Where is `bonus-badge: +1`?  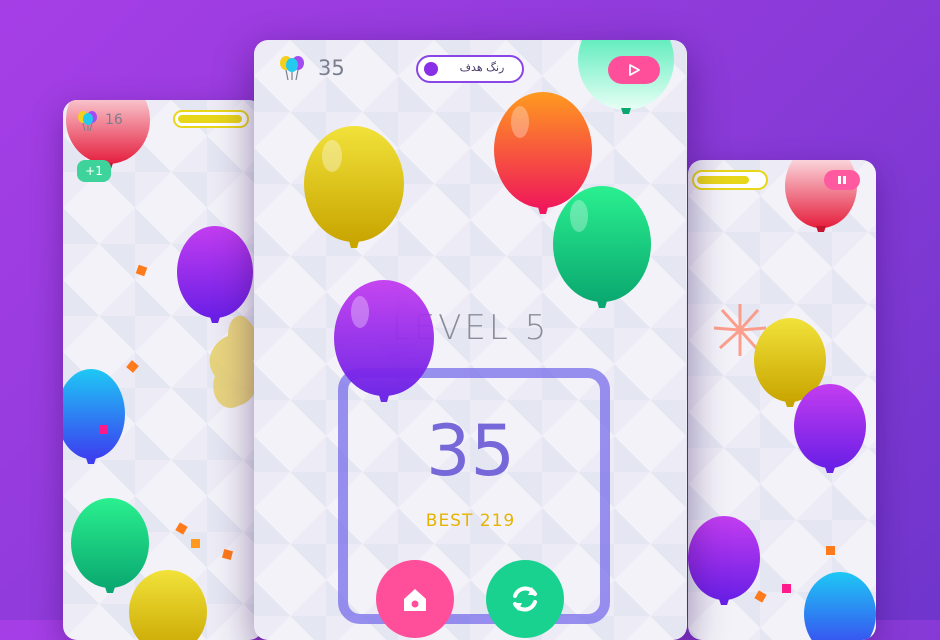
bonus-badge: +1 is located at coordinates (94, 171).